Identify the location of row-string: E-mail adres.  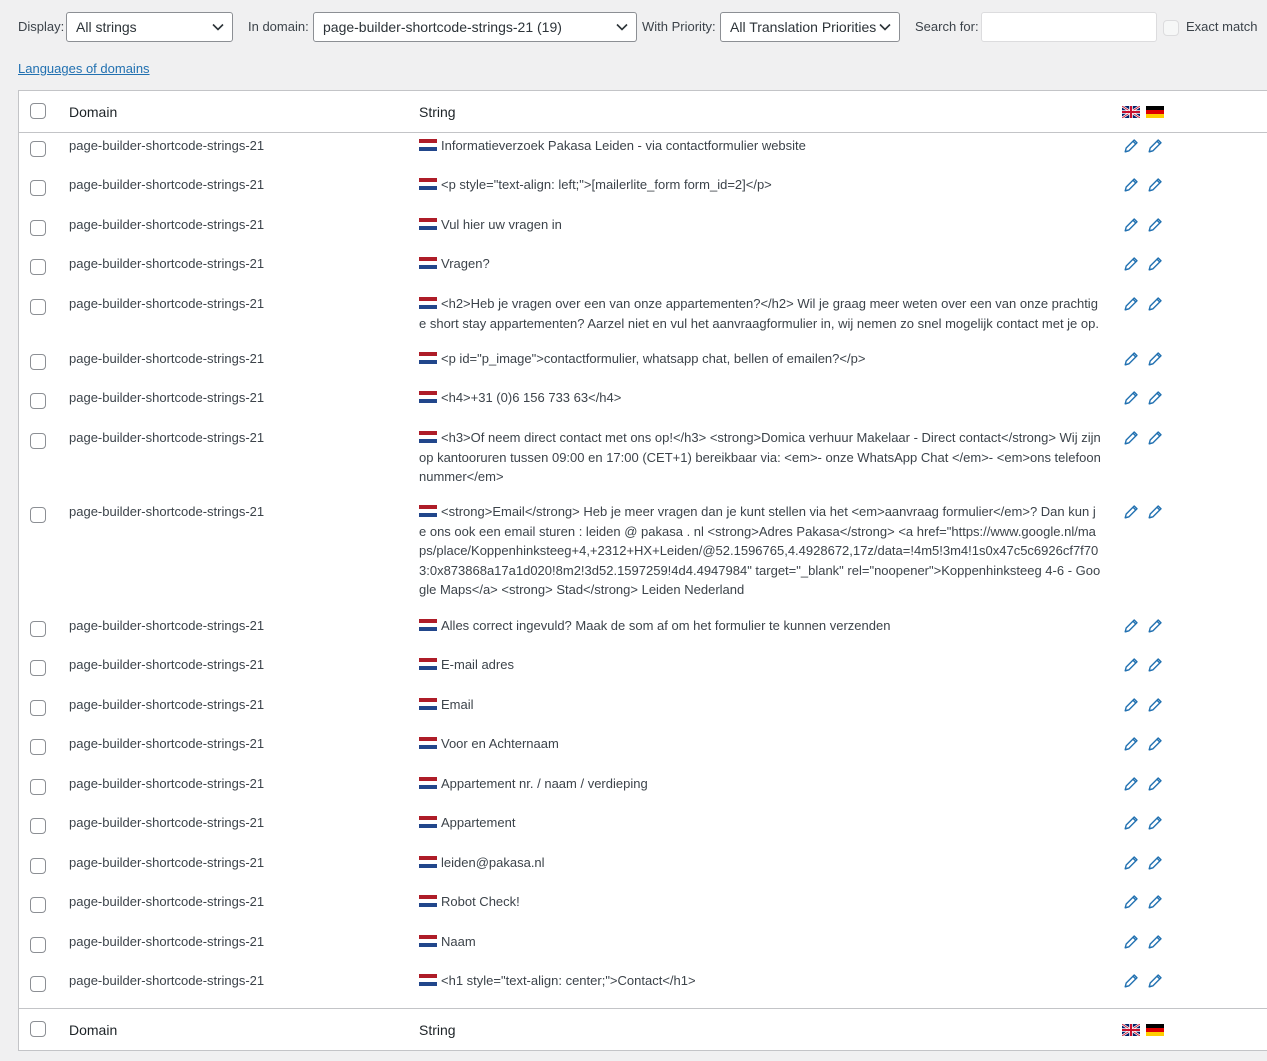
(760, 665).